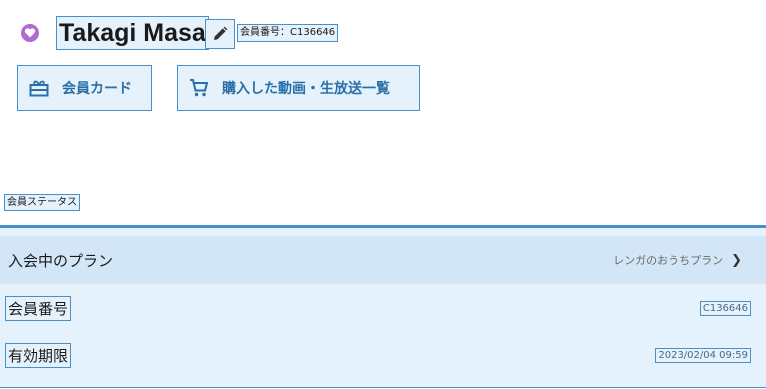 This screenshot has height=389, width=766. Describe the element at coordinates (725, 308) in the screenshot. I see `member-number-row-value: C136646` at that location.